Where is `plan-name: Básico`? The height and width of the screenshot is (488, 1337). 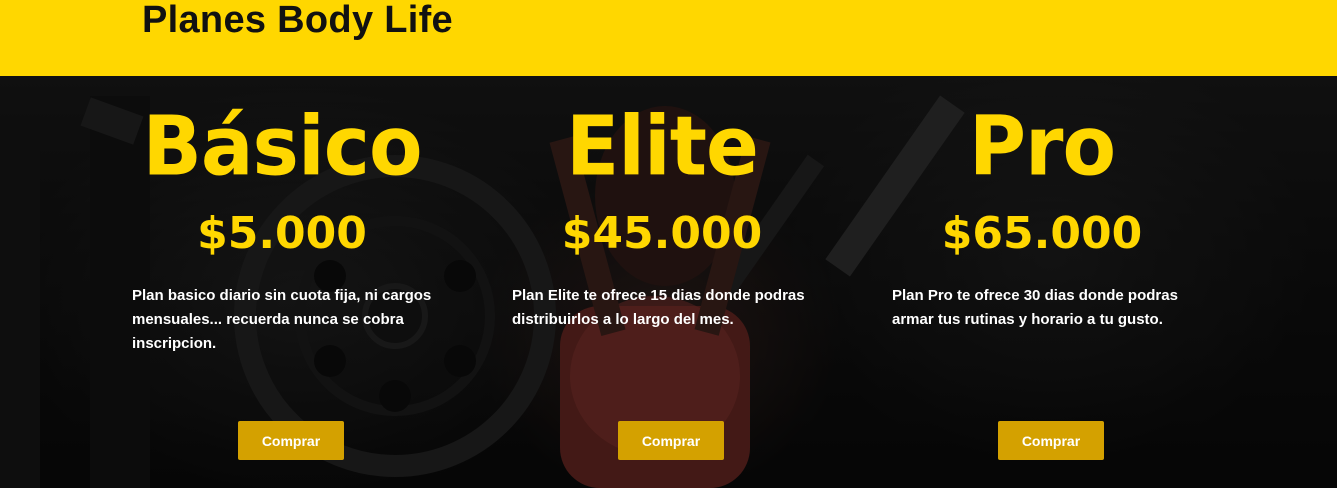 plan-name: Básico is located at coordinates (282, 147).